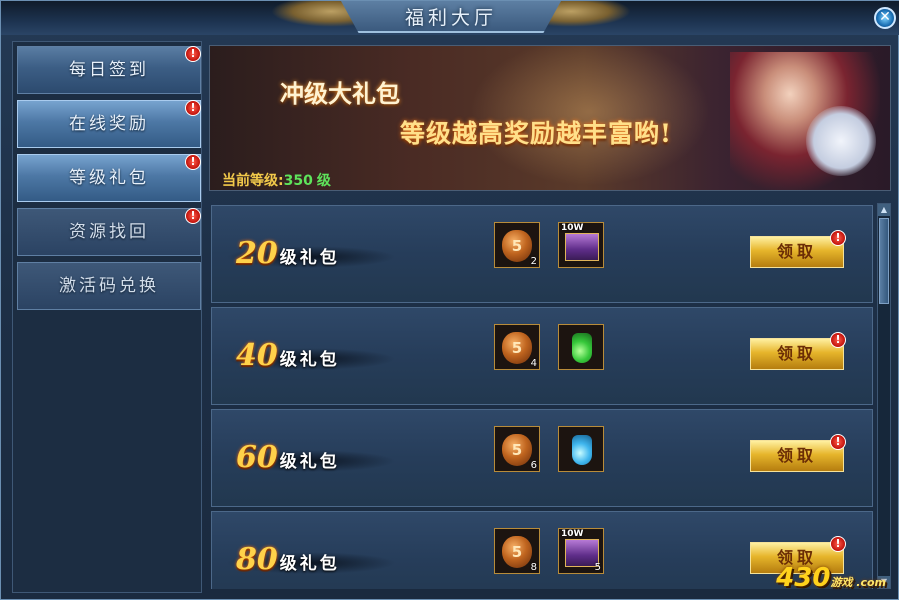 The image size is (899, 600). I want to click on current-level-value: 350, so click(298, 181).